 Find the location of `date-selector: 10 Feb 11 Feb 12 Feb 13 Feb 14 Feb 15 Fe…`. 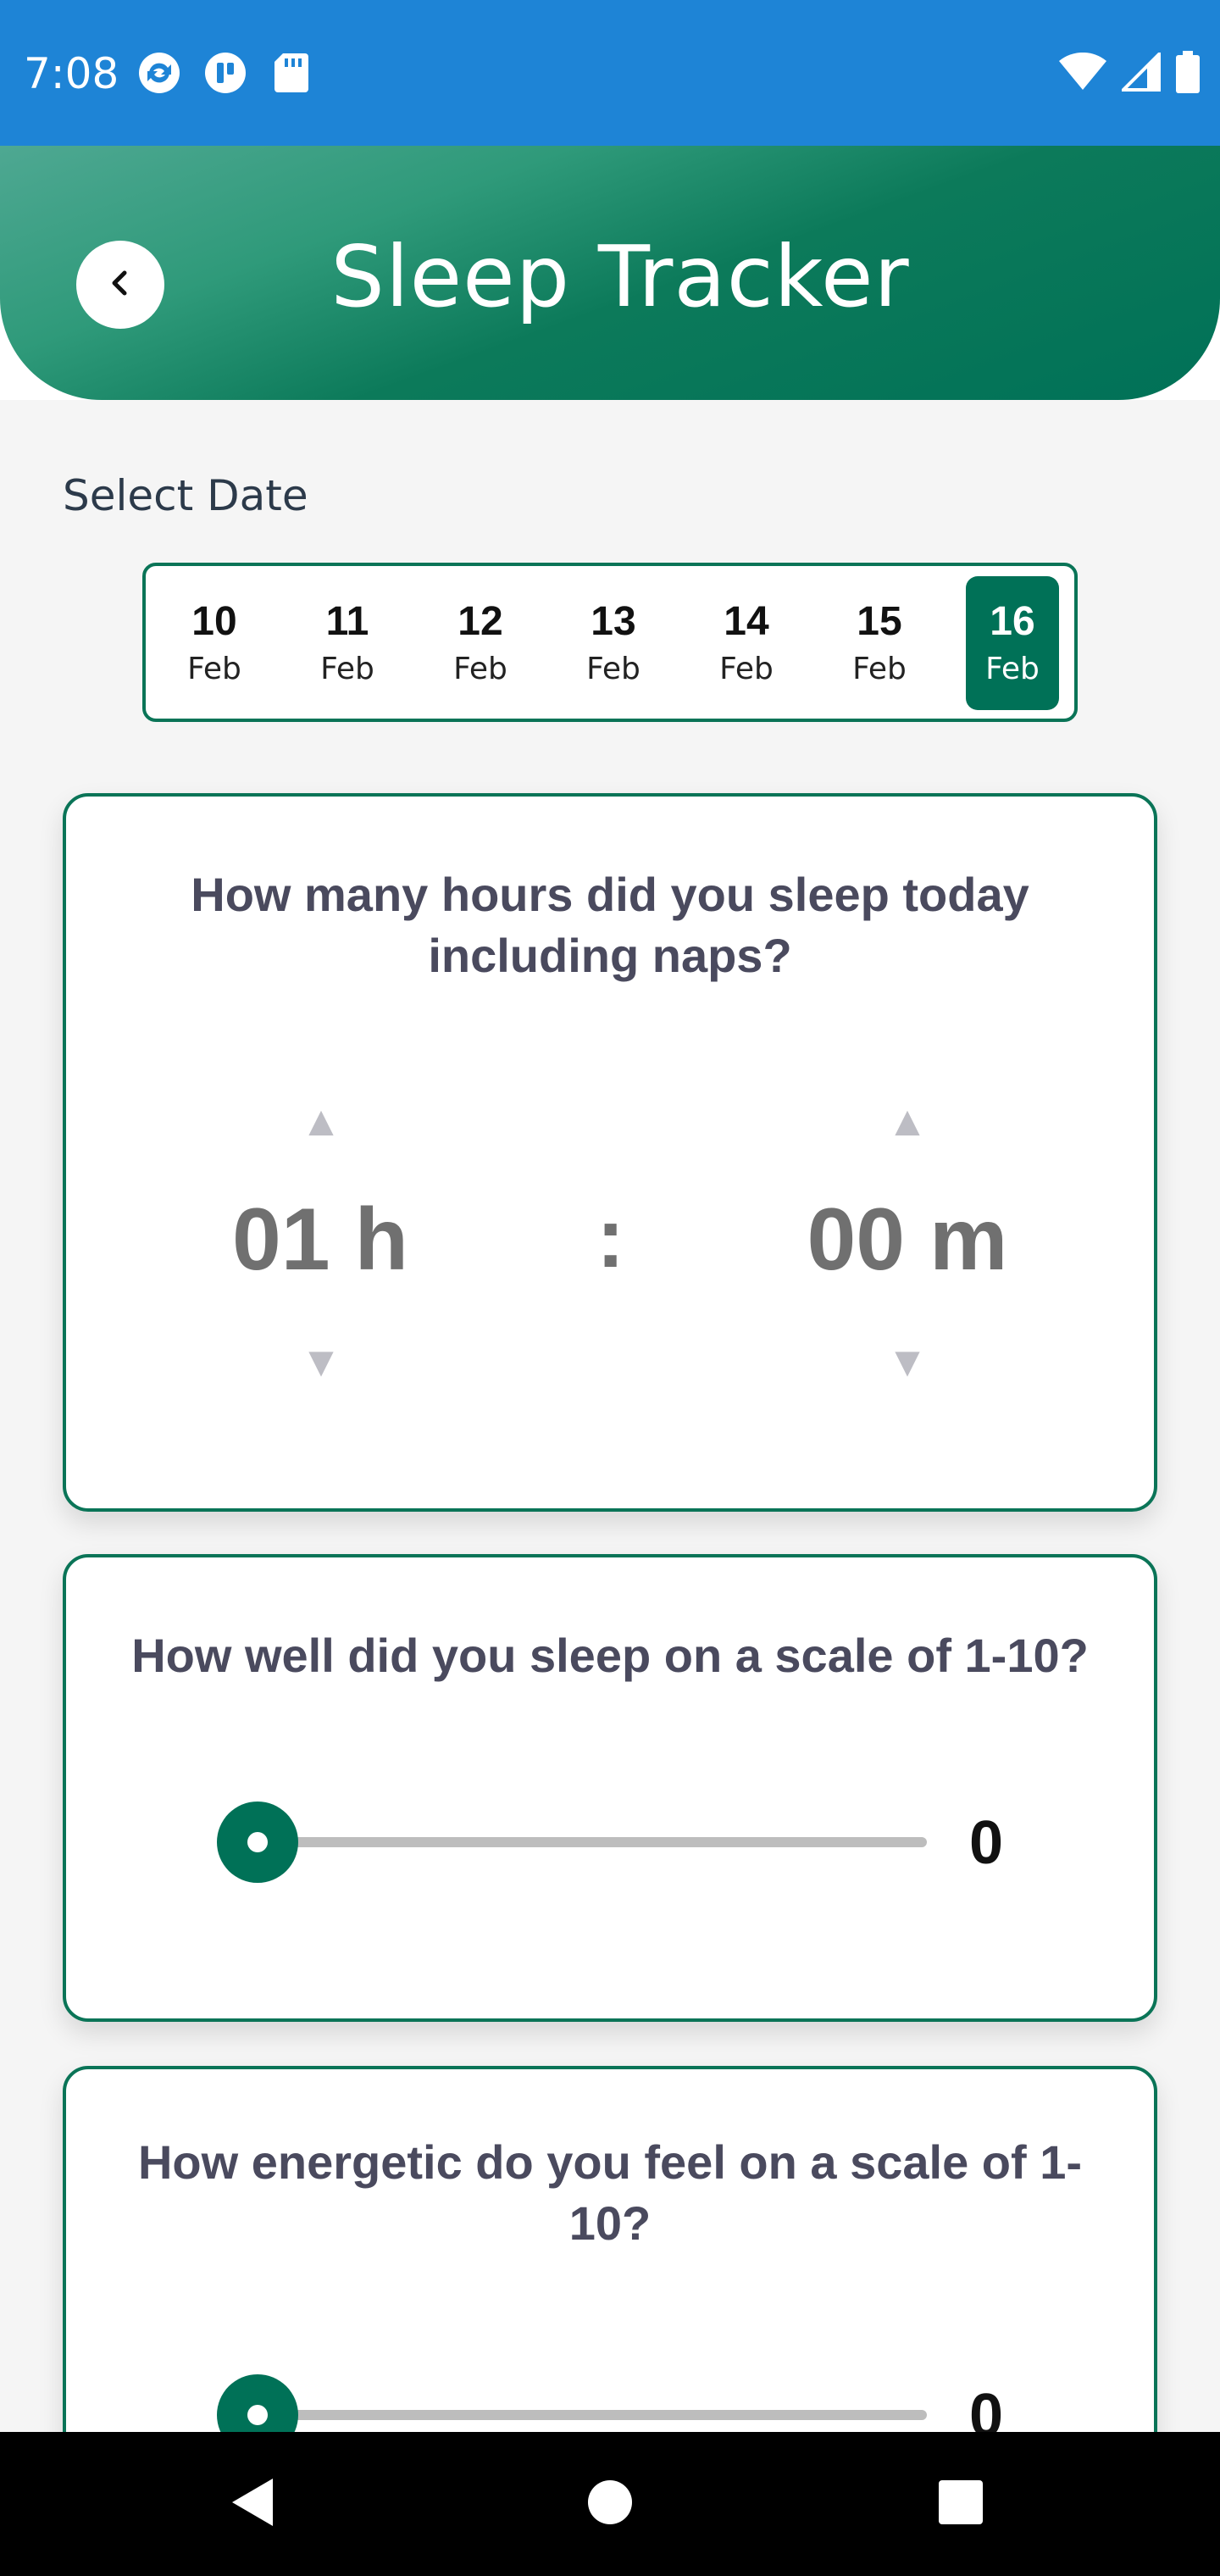

date-selector: 10 Feb 11 Feb 12 Feb 13 Feb 14 Feb 15 Fe… is located at coordinates (610, 642).